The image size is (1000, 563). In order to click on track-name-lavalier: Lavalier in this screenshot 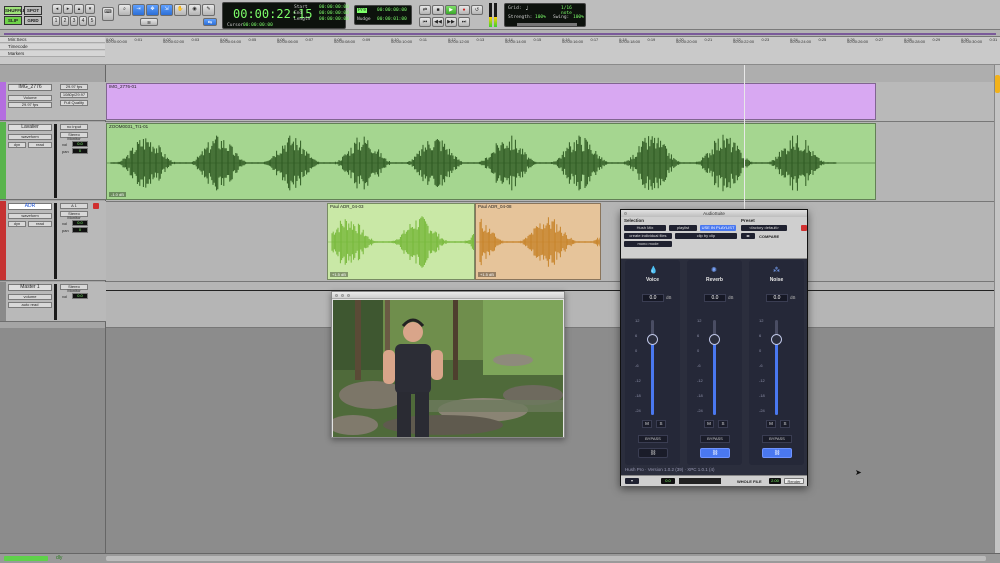, I will do `click(30, 127)`.